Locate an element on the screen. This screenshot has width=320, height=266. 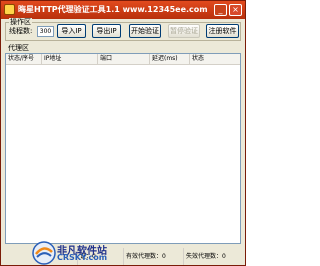
window-title: 晦星HTTP代理验证工具1.1 www.12345ee.com is located at coordinates (113, 9).